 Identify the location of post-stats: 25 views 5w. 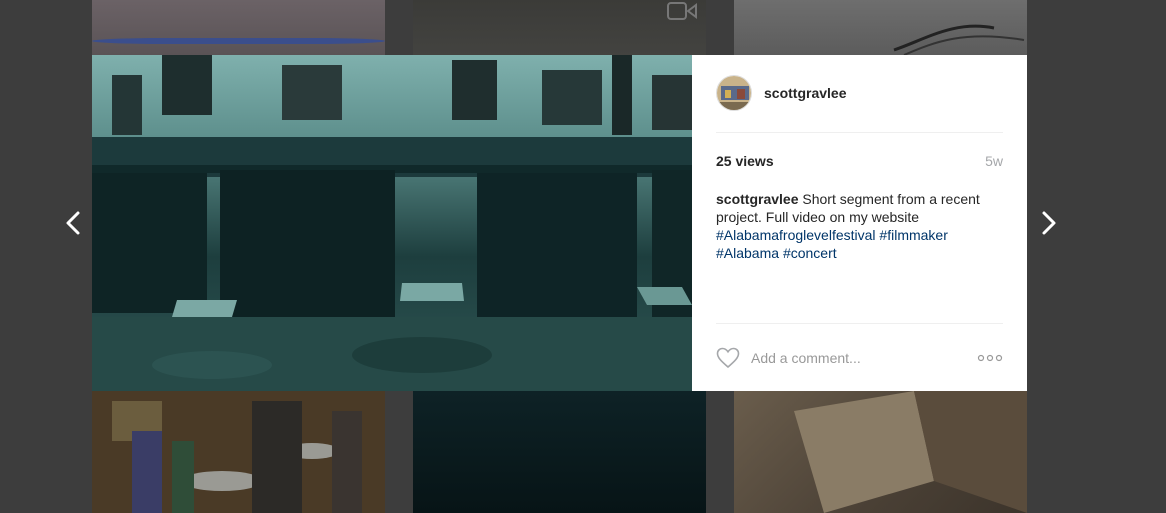
(859, 161).